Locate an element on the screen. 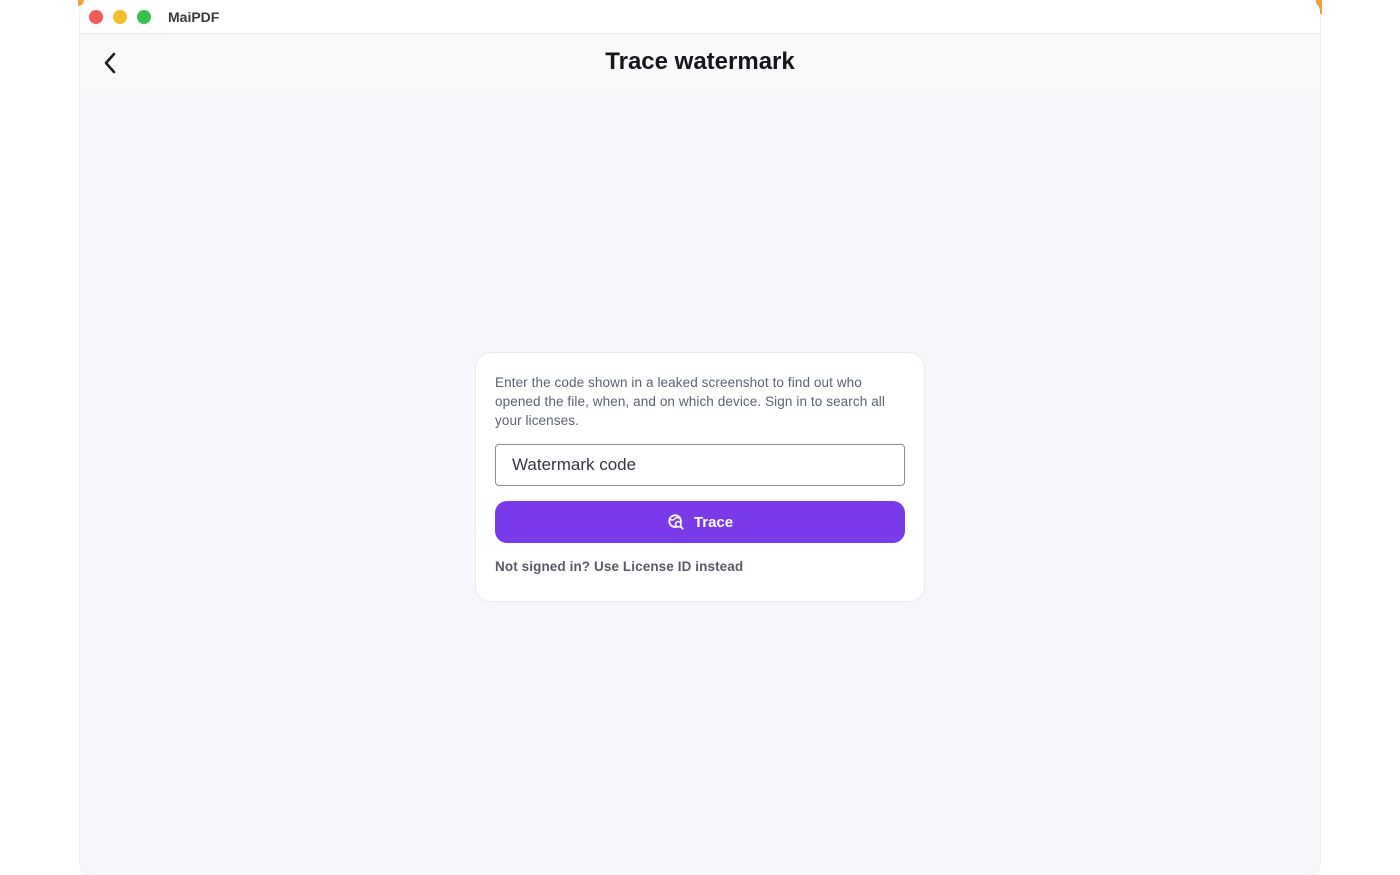 The width and height of the screenshot is (1400, 875). watermark-code-input is located at coordinates (700, 465).